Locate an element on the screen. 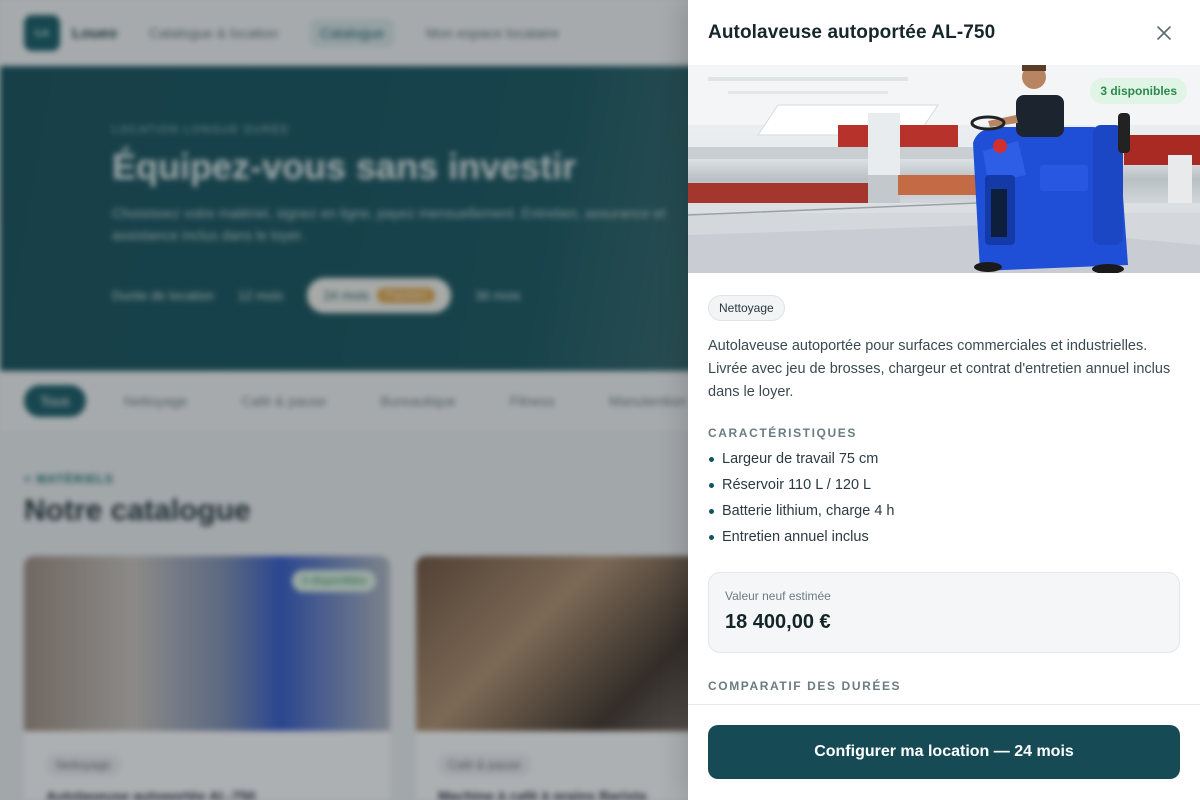  compare-heading: COMPARATIF DES DURÉES is located at coordinates (805, 686).